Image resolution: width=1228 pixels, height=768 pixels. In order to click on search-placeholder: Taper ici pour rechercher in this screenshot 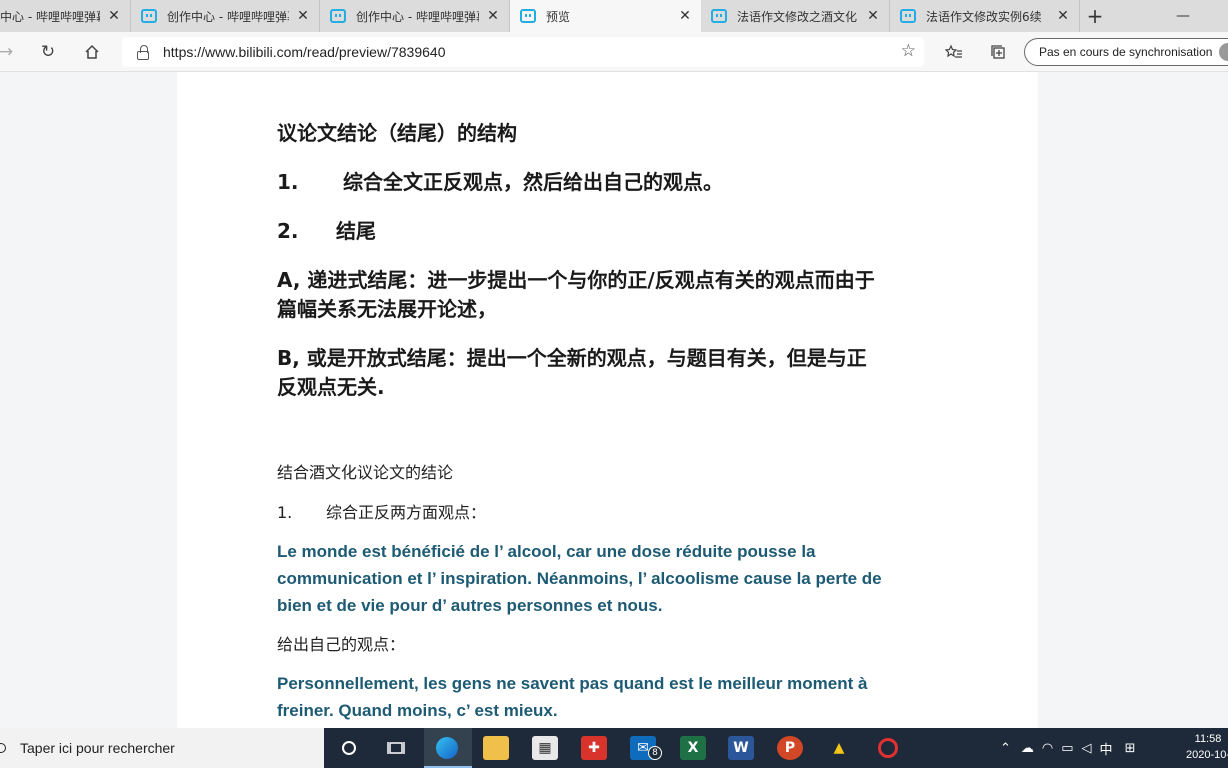, I will do `click(97, 748)`.